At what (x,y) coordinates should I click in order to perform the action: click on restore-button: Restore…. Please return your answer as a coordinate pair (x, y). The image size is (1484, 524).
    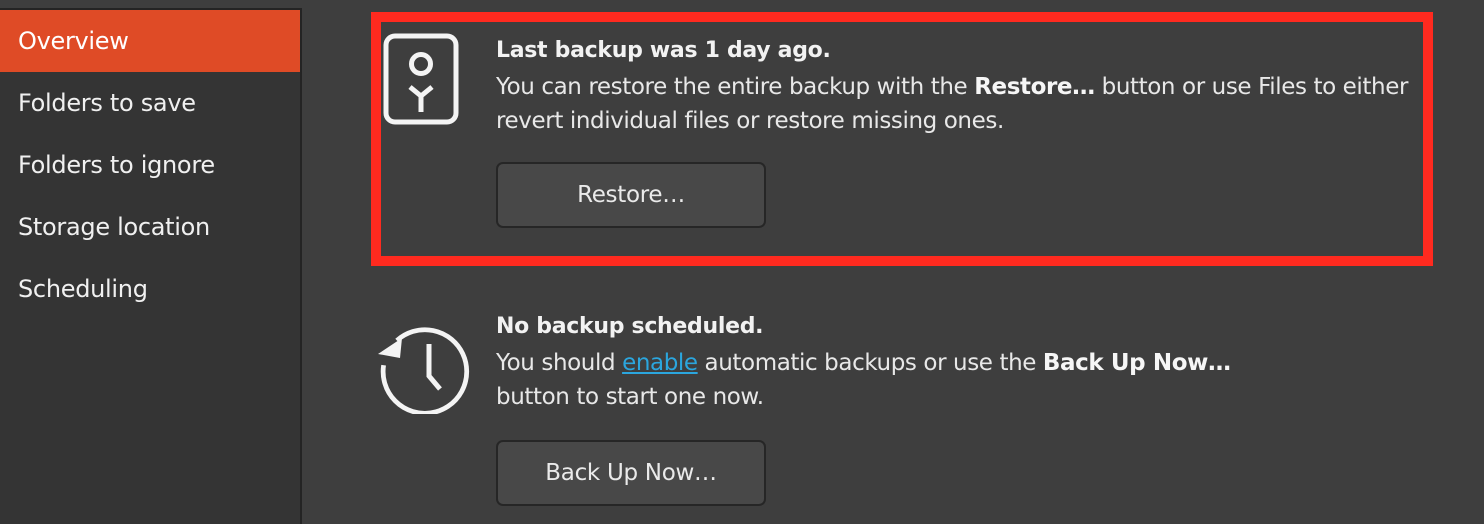
    Looking at the image, I should click on (631, 195).